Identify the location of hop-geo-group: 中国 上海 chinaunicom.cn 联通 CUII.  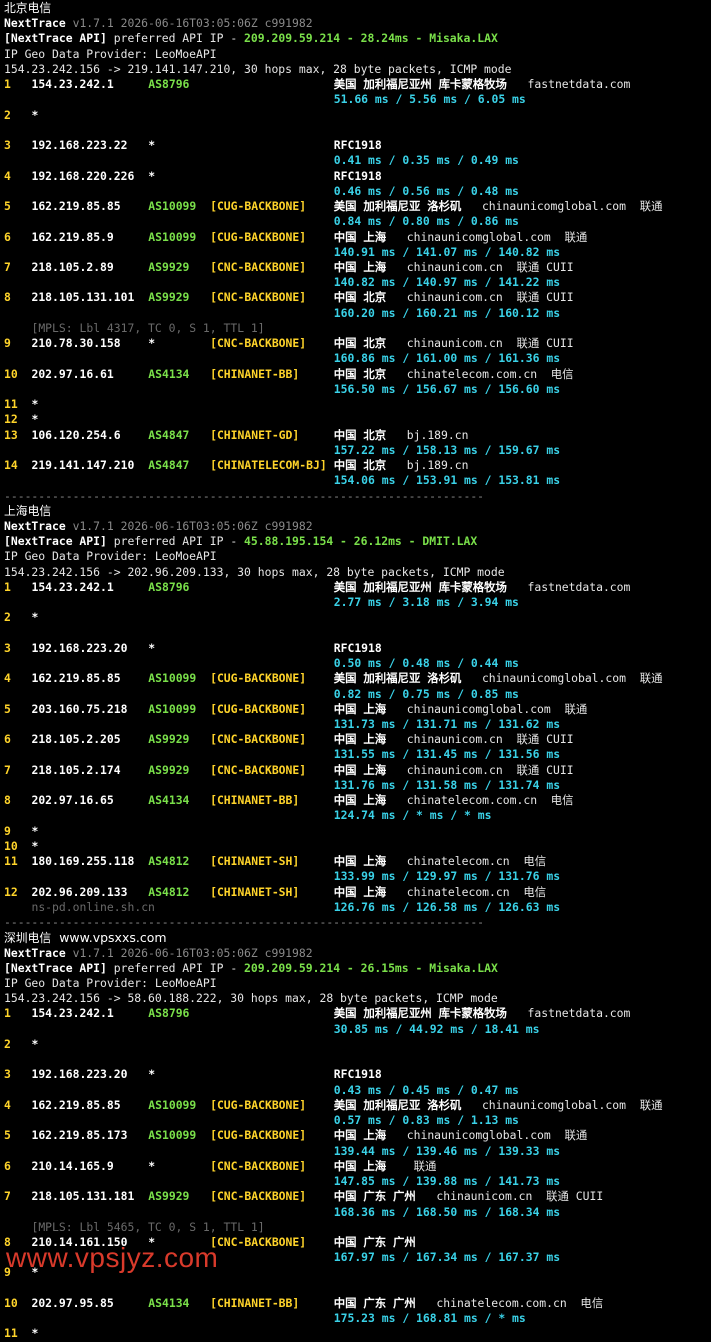
(454, 267).